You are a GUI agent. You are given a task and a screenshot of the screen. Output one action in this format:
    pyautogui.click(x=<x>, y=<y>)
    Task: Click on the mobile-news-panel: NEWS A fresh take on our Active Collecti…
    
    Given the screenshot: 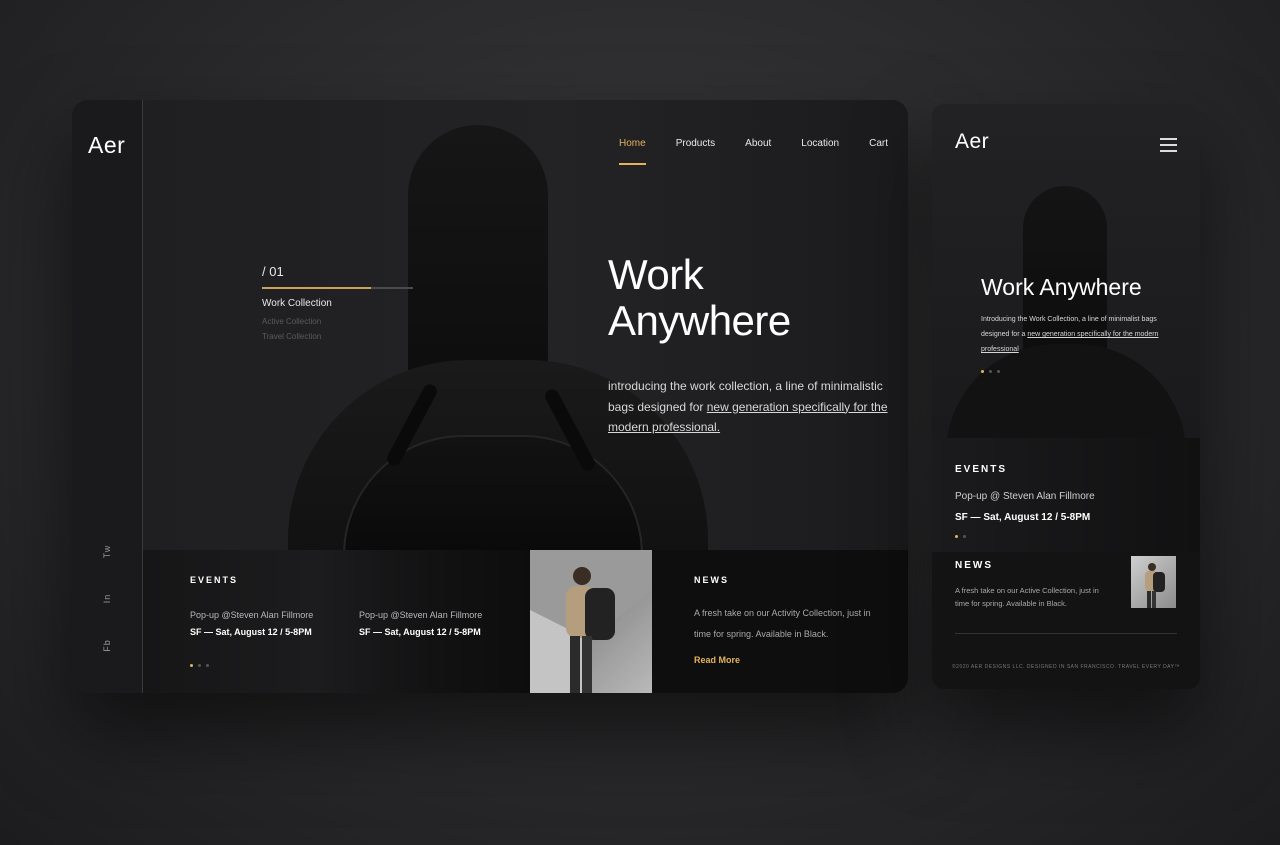 What is the action you would take?
    pyautogui.click(x=1066, y=620)
    